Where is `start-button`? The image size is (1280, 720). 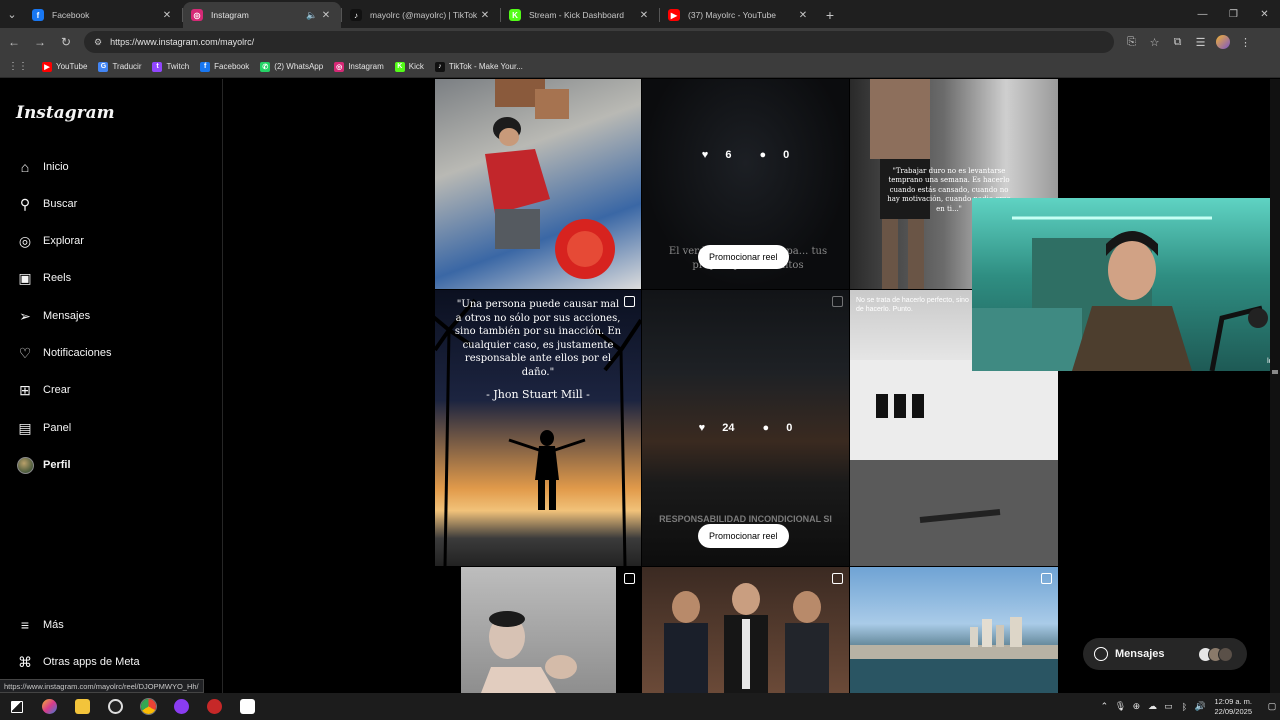
start-button is located at coordinates (16, 706).